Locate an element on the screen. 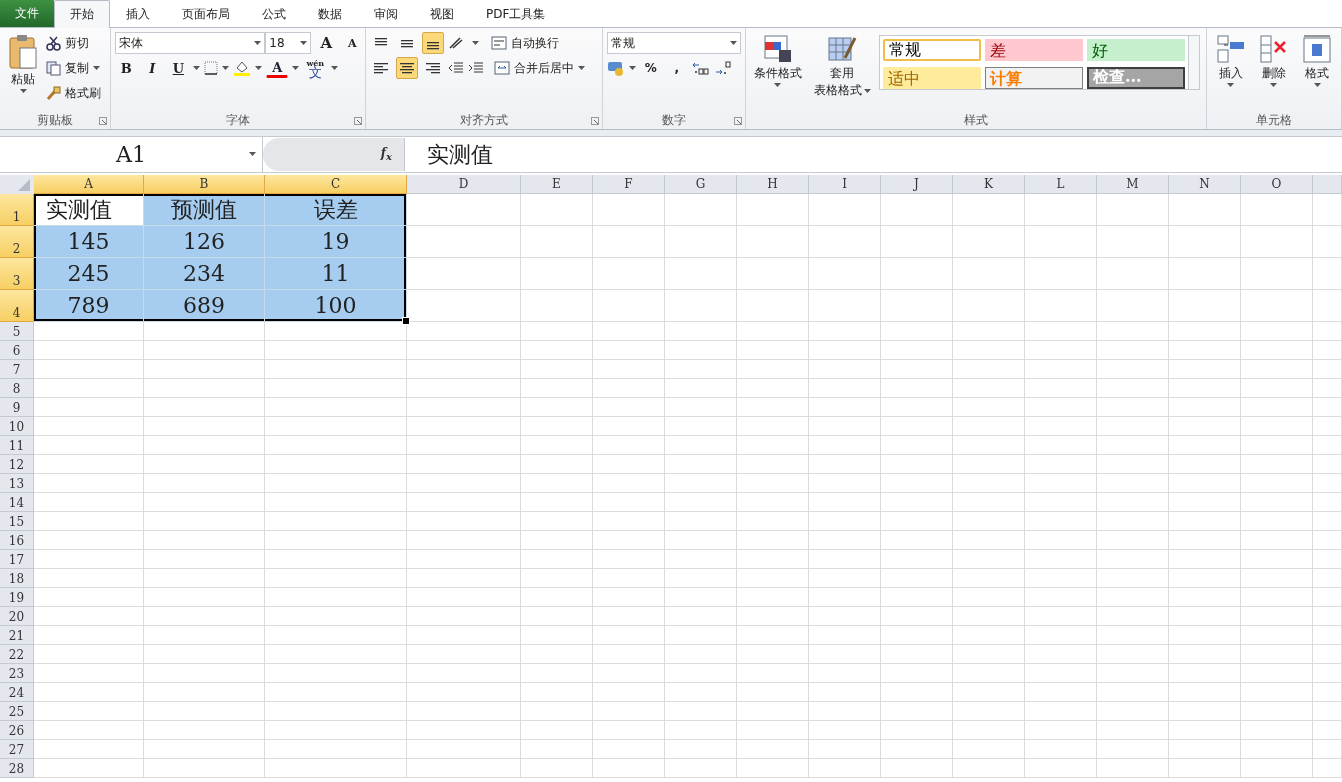  table-format-button: 套用 表格格式 is located at coordinates (842, 71).